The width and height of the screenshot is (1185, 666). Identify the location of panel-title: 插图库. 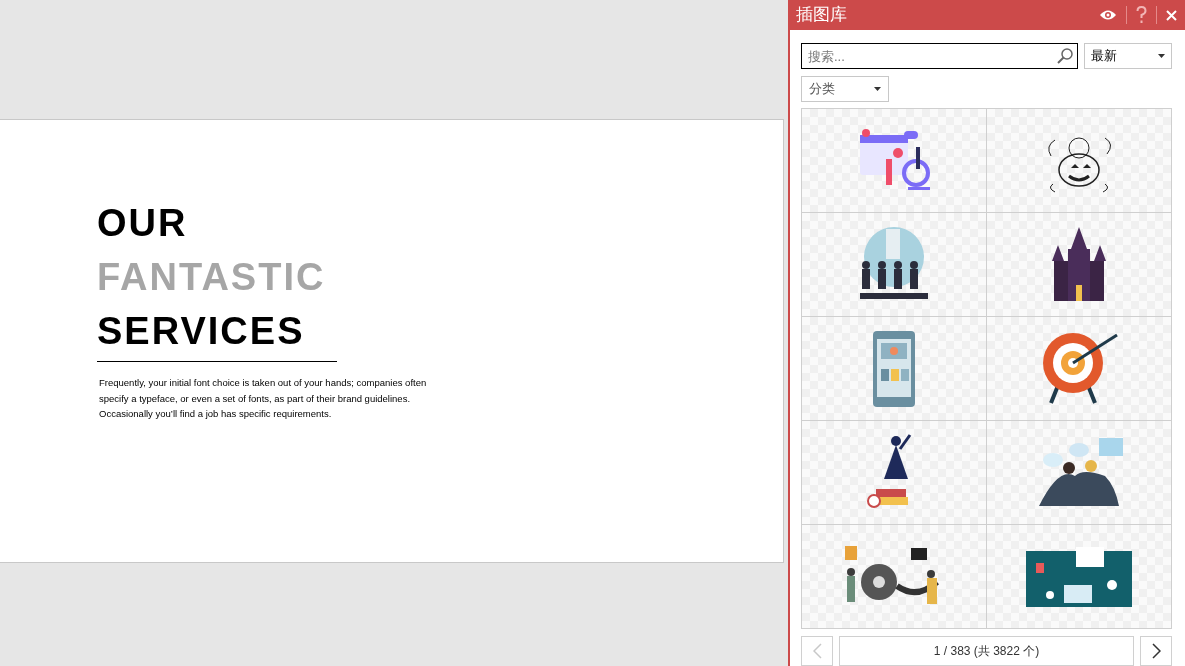
(822, 15).